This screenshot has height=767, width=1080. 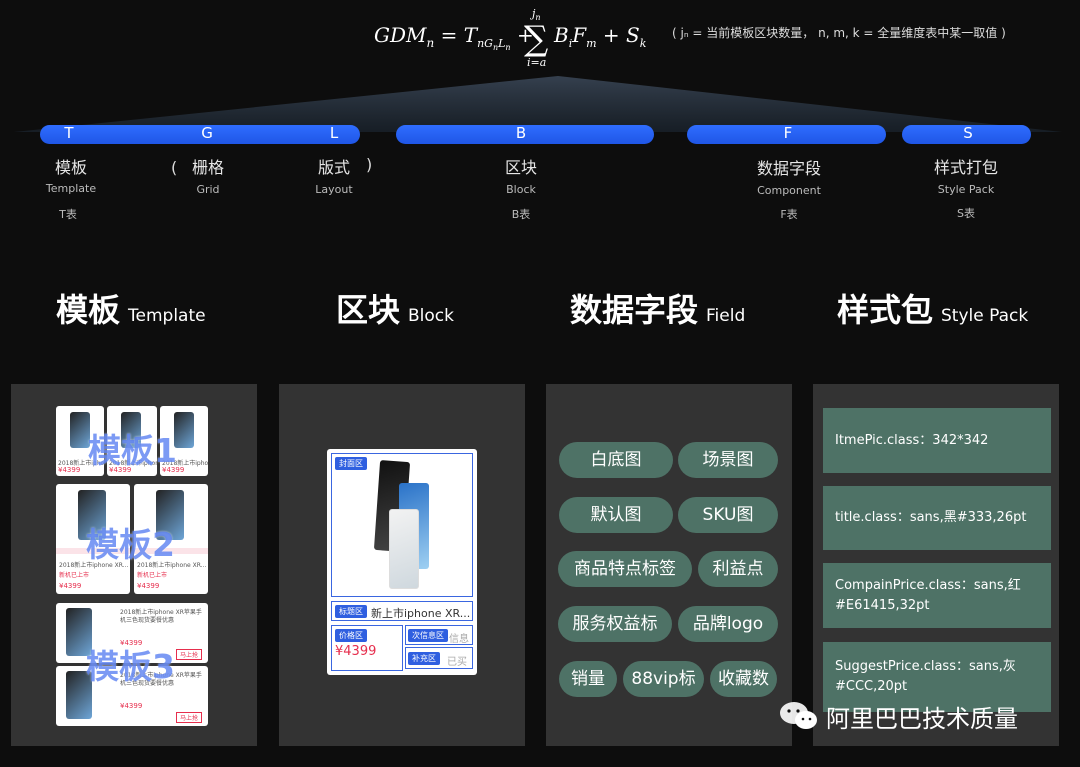 I want to click on template2-label: 模板2, so click(x=130, y=544).